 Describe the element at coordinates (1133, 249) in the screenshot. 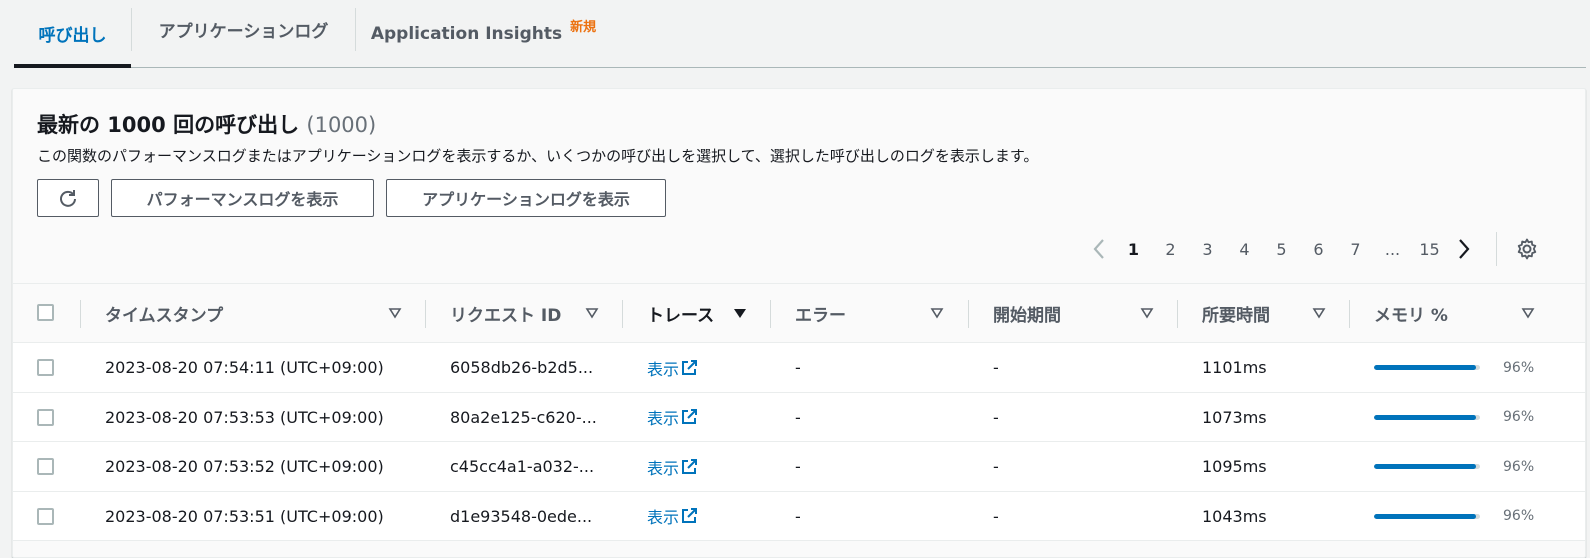

I see `page-1: 1` at that location.